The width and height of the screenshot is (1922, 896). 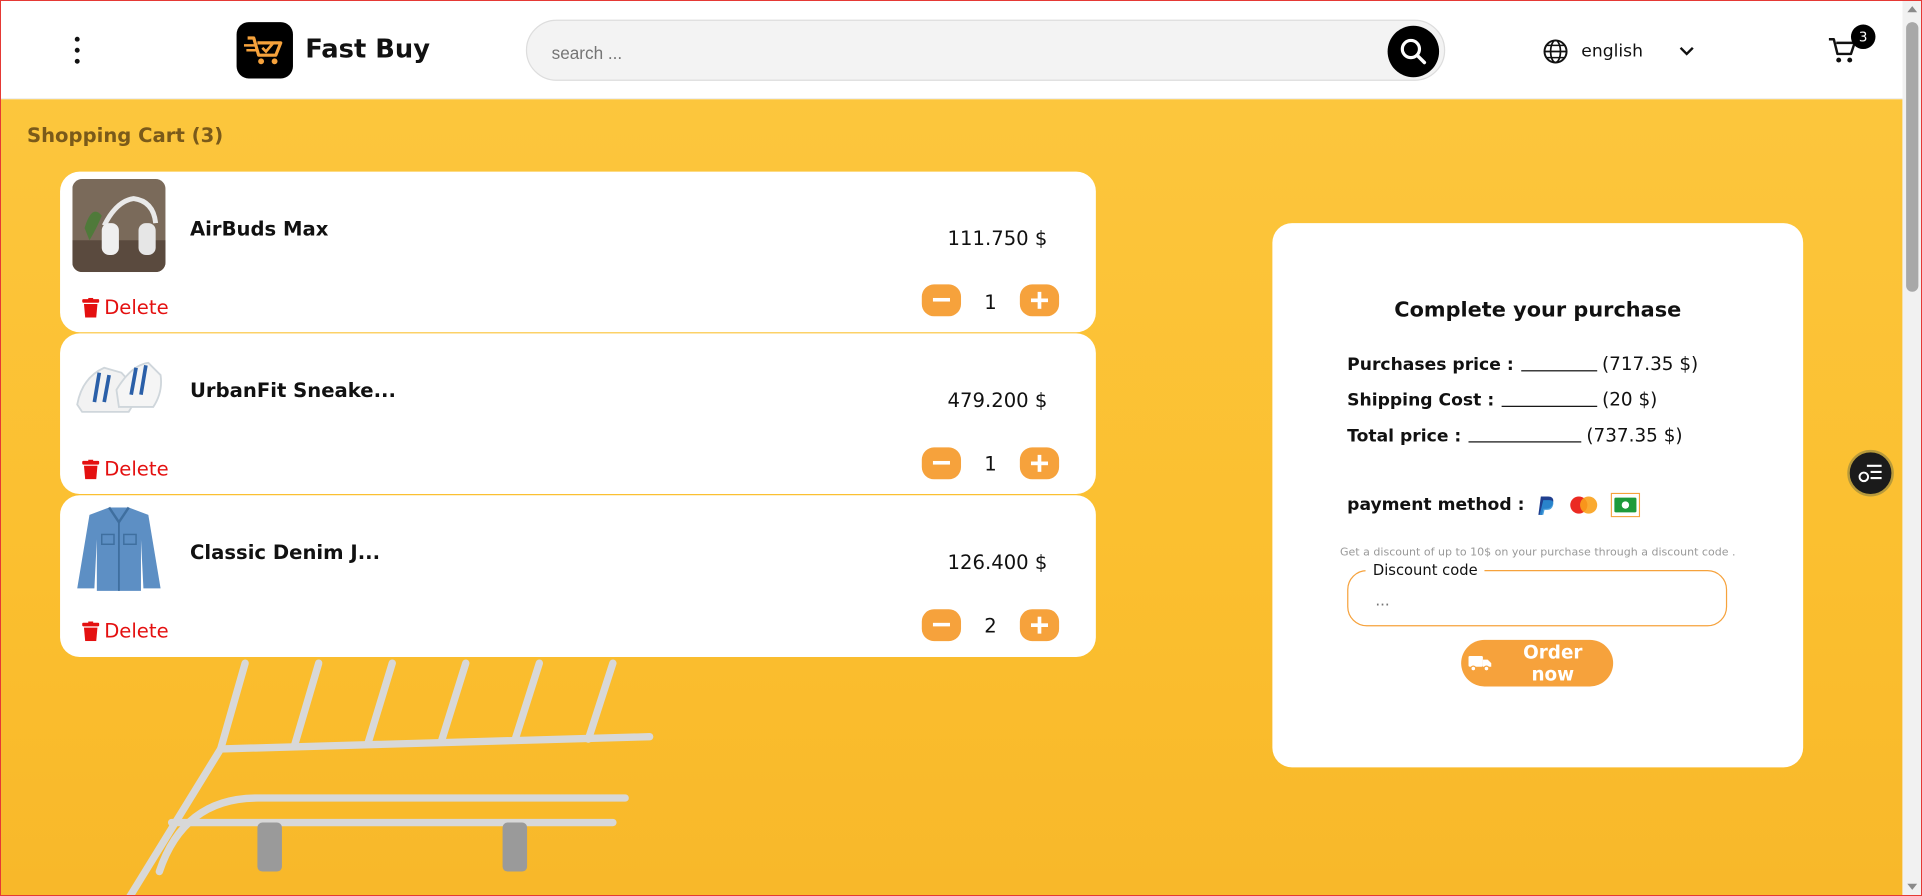 What do you see at coordinates (1425, 570) in the screenshot?
I see `discount-code-label: Discount code` at bounding box center [1425, 570].